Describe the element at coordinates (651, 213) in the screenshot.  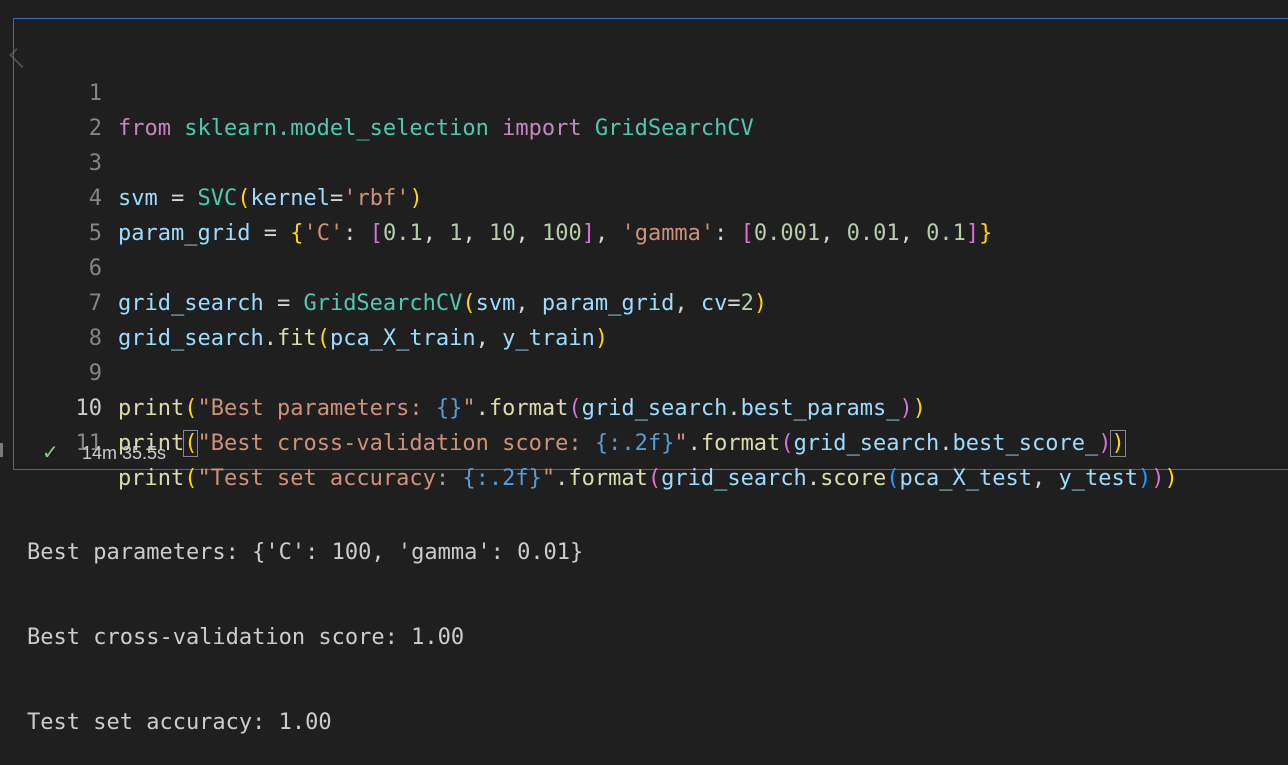
I see `code-line: 5` at that location.